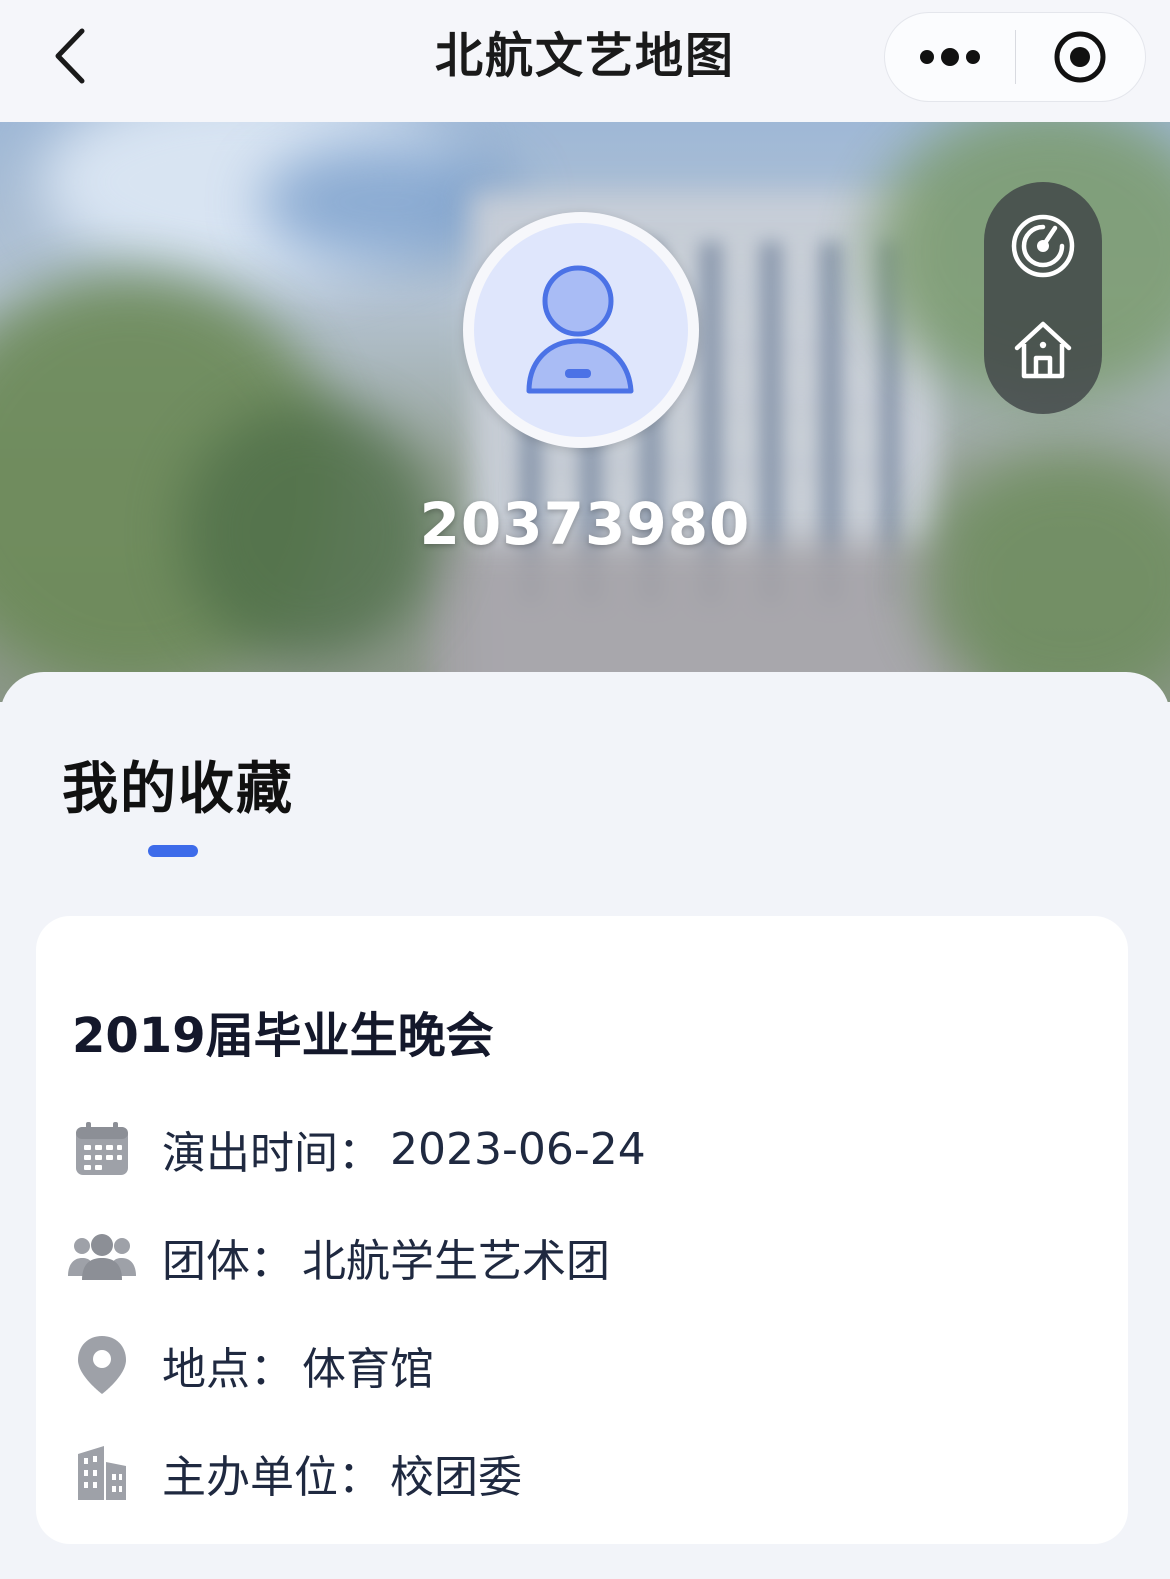 The height and width of the screenshot is (1579, 1170). I want to click on info-row-organizer: 主办单位： 校团委, so click(294, 1473).